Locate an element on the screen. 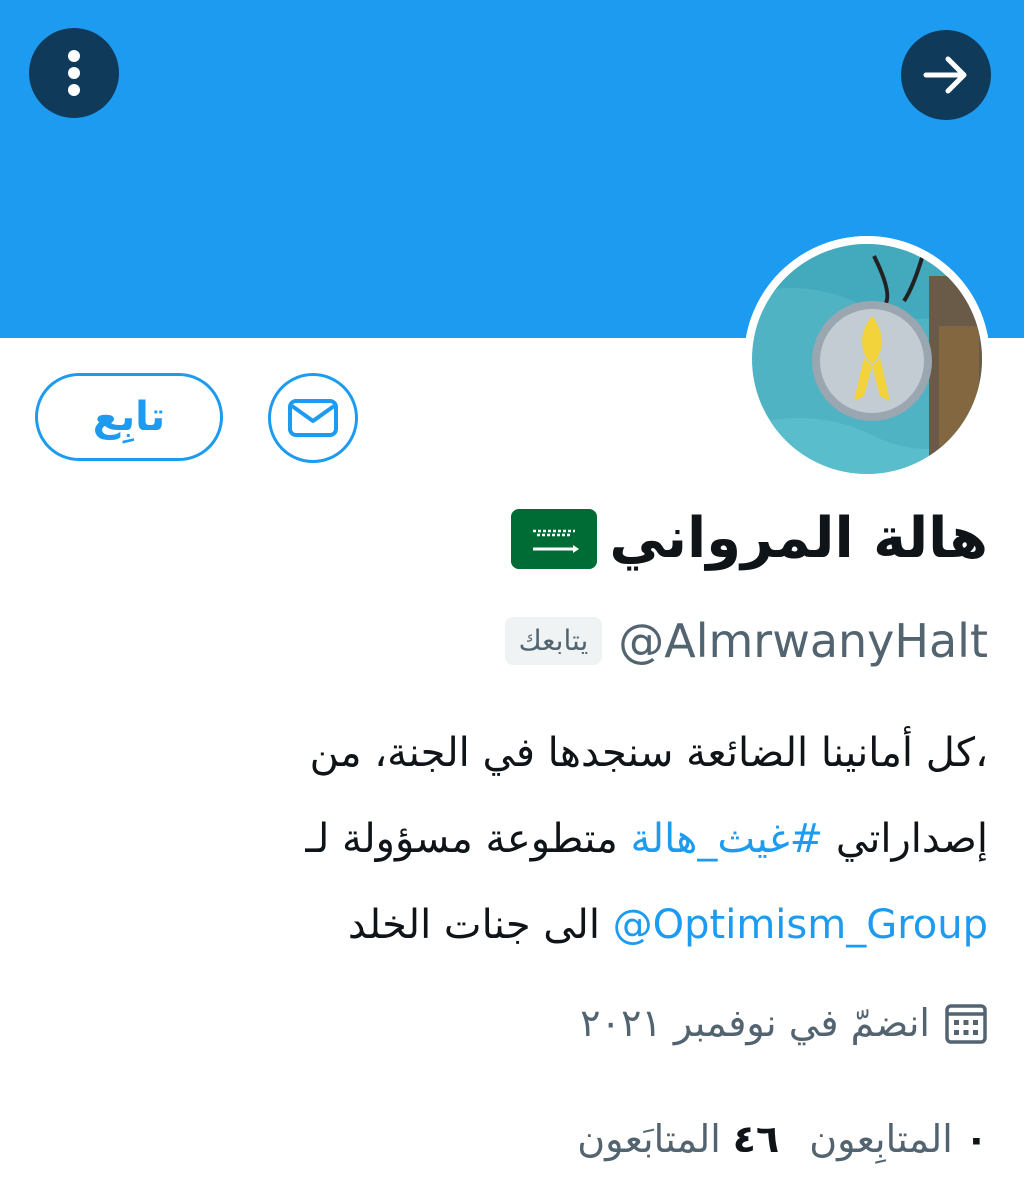 The image size is (1024, 1200). profile-avatar is located at coordinates (867, 359).